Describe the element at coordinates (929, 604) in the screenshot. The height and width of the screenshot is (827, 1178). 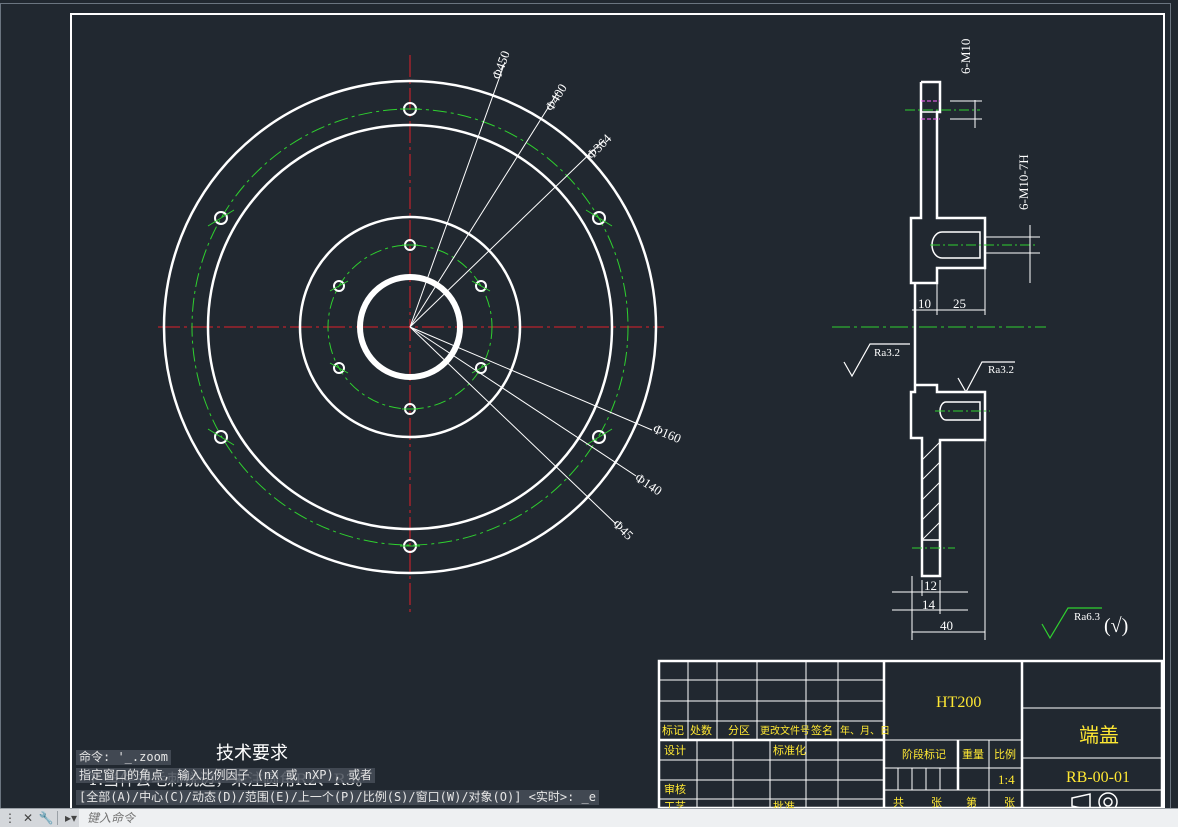
I see `dim-w14: 14` at that location.